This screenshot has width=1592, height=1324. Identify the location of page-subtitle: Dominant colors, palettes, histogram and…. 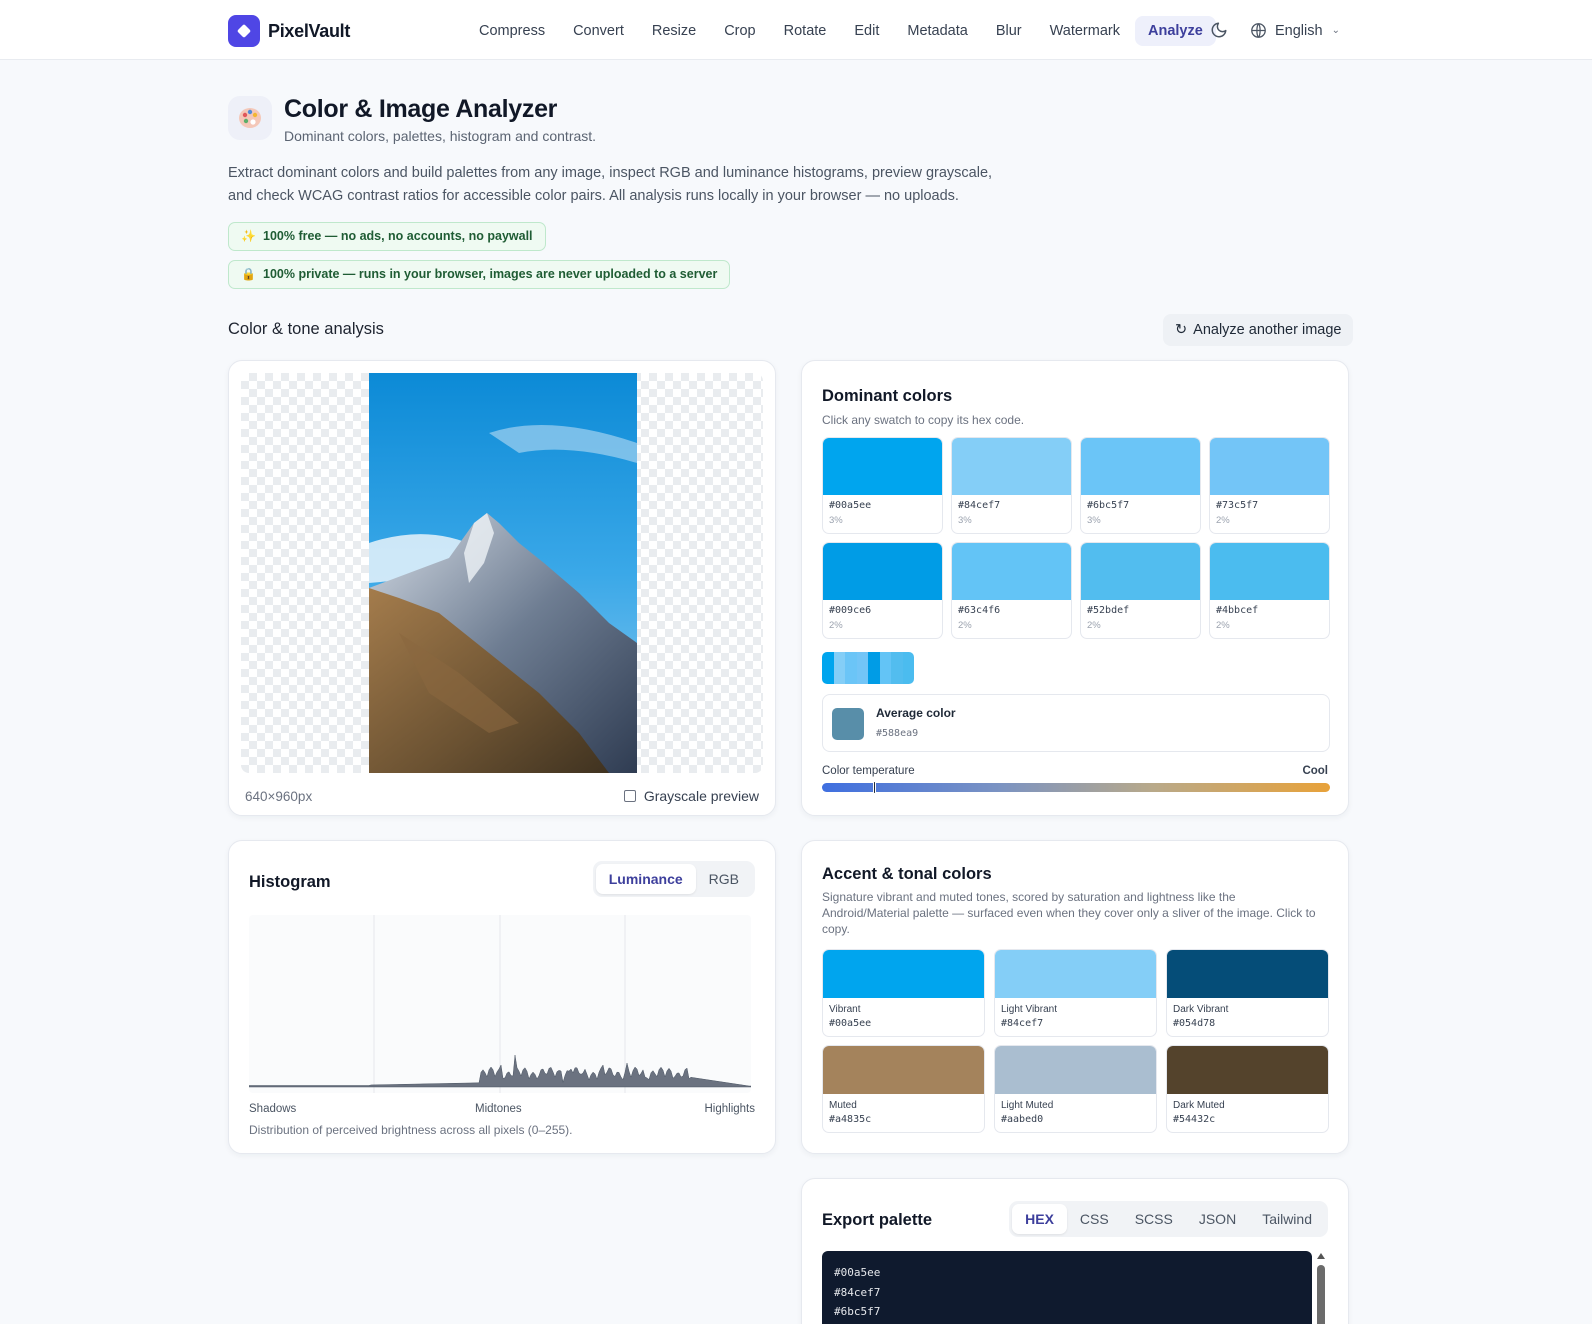
(440, 136).